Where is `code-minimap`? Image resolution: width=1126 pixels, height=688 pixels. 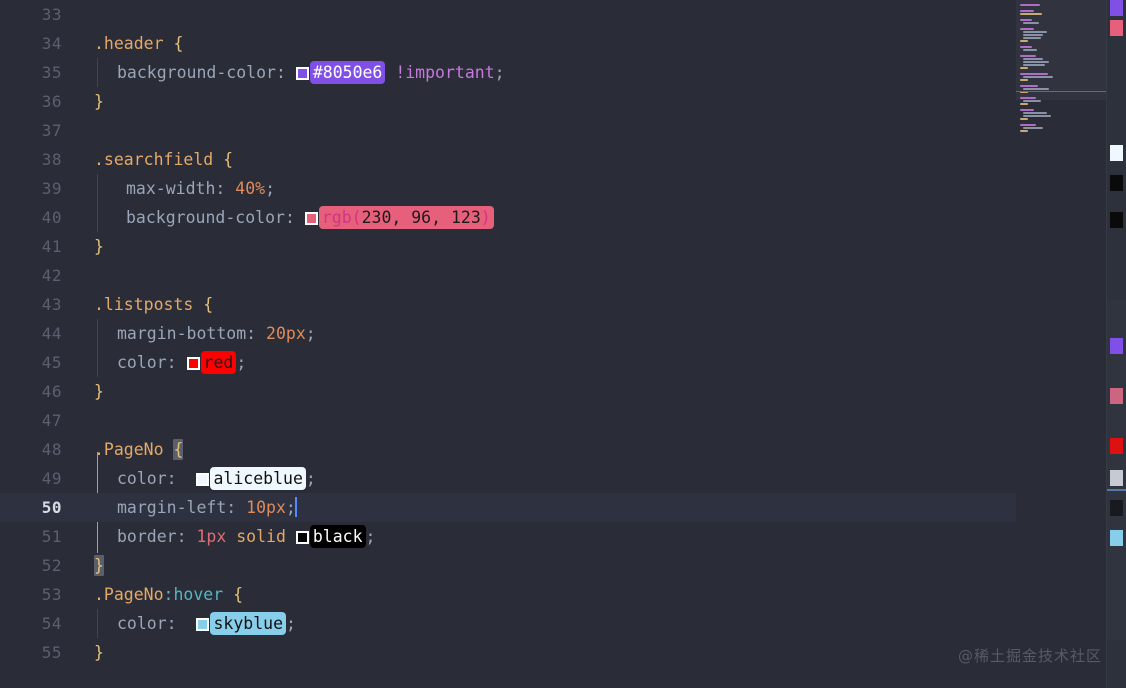
code-minimap is located at coordinates (1061, 344).